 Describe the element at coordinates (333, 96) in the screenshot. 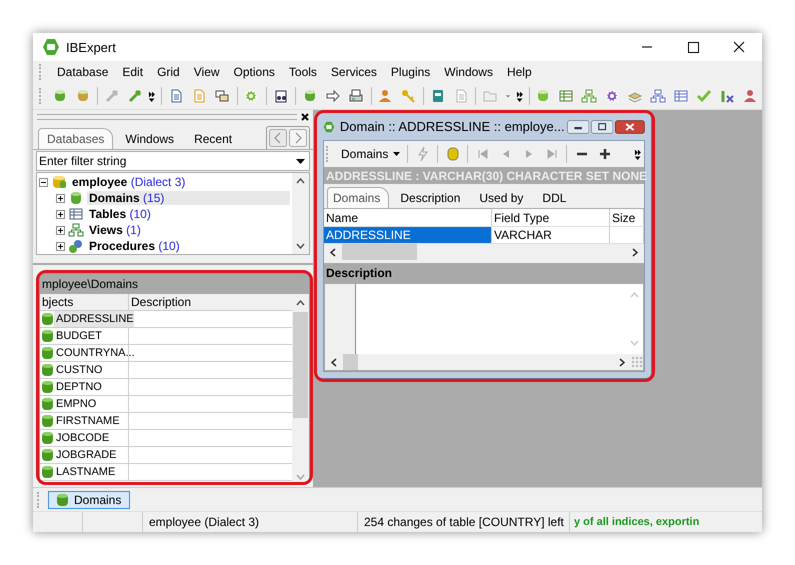

I see `export-icon` at that location.